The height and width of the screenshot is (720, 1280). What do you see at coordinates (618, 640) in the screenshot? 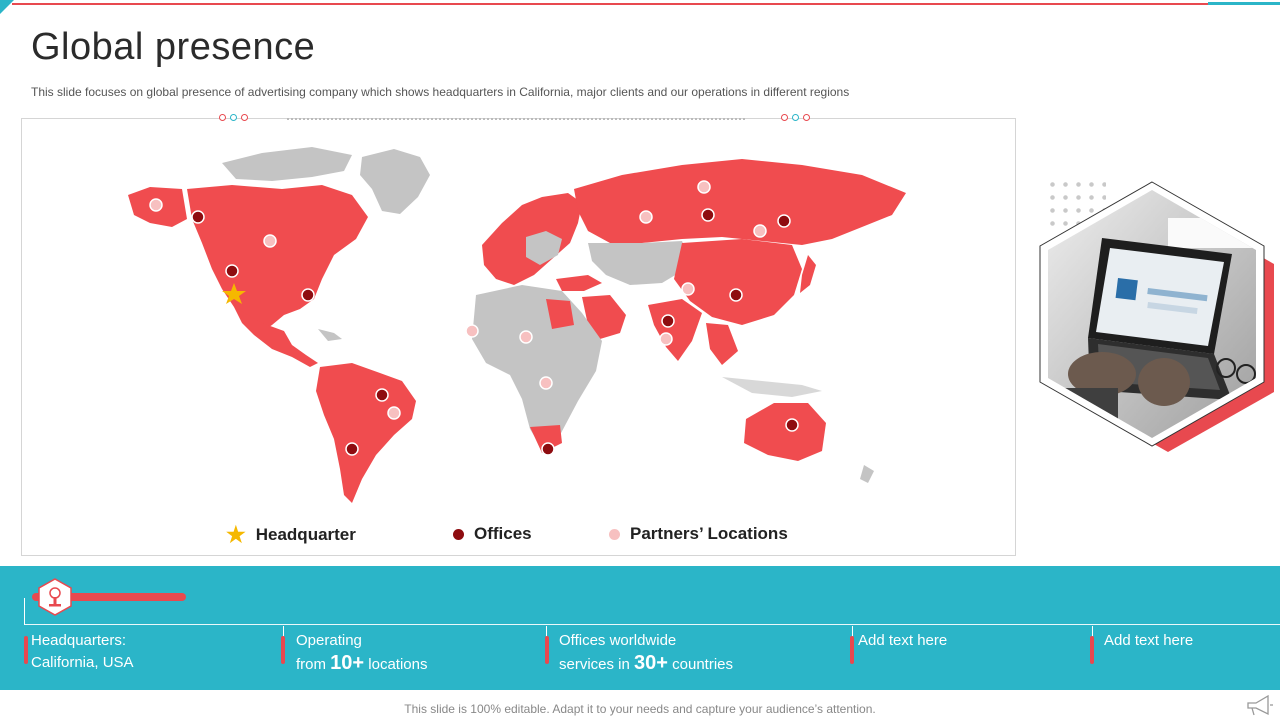
I see `highlight-line: Offices worldwide` at bounding box center [618, 640].